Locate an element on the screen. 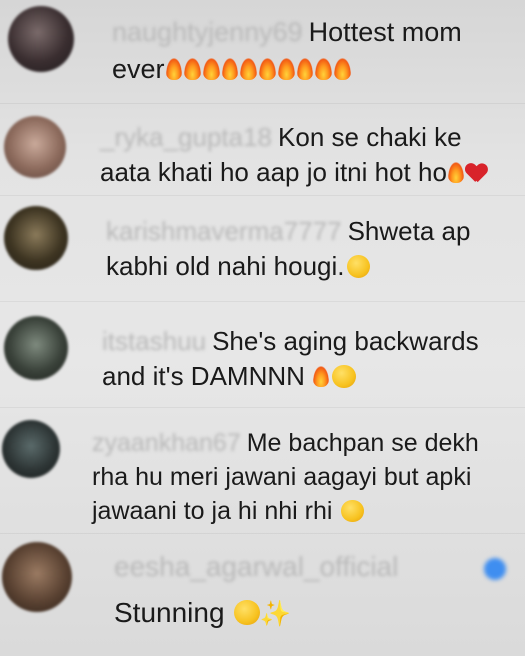 The width and height of the screenshot is (525, 656). comment-line: ever is located at coordinates (138, 68).